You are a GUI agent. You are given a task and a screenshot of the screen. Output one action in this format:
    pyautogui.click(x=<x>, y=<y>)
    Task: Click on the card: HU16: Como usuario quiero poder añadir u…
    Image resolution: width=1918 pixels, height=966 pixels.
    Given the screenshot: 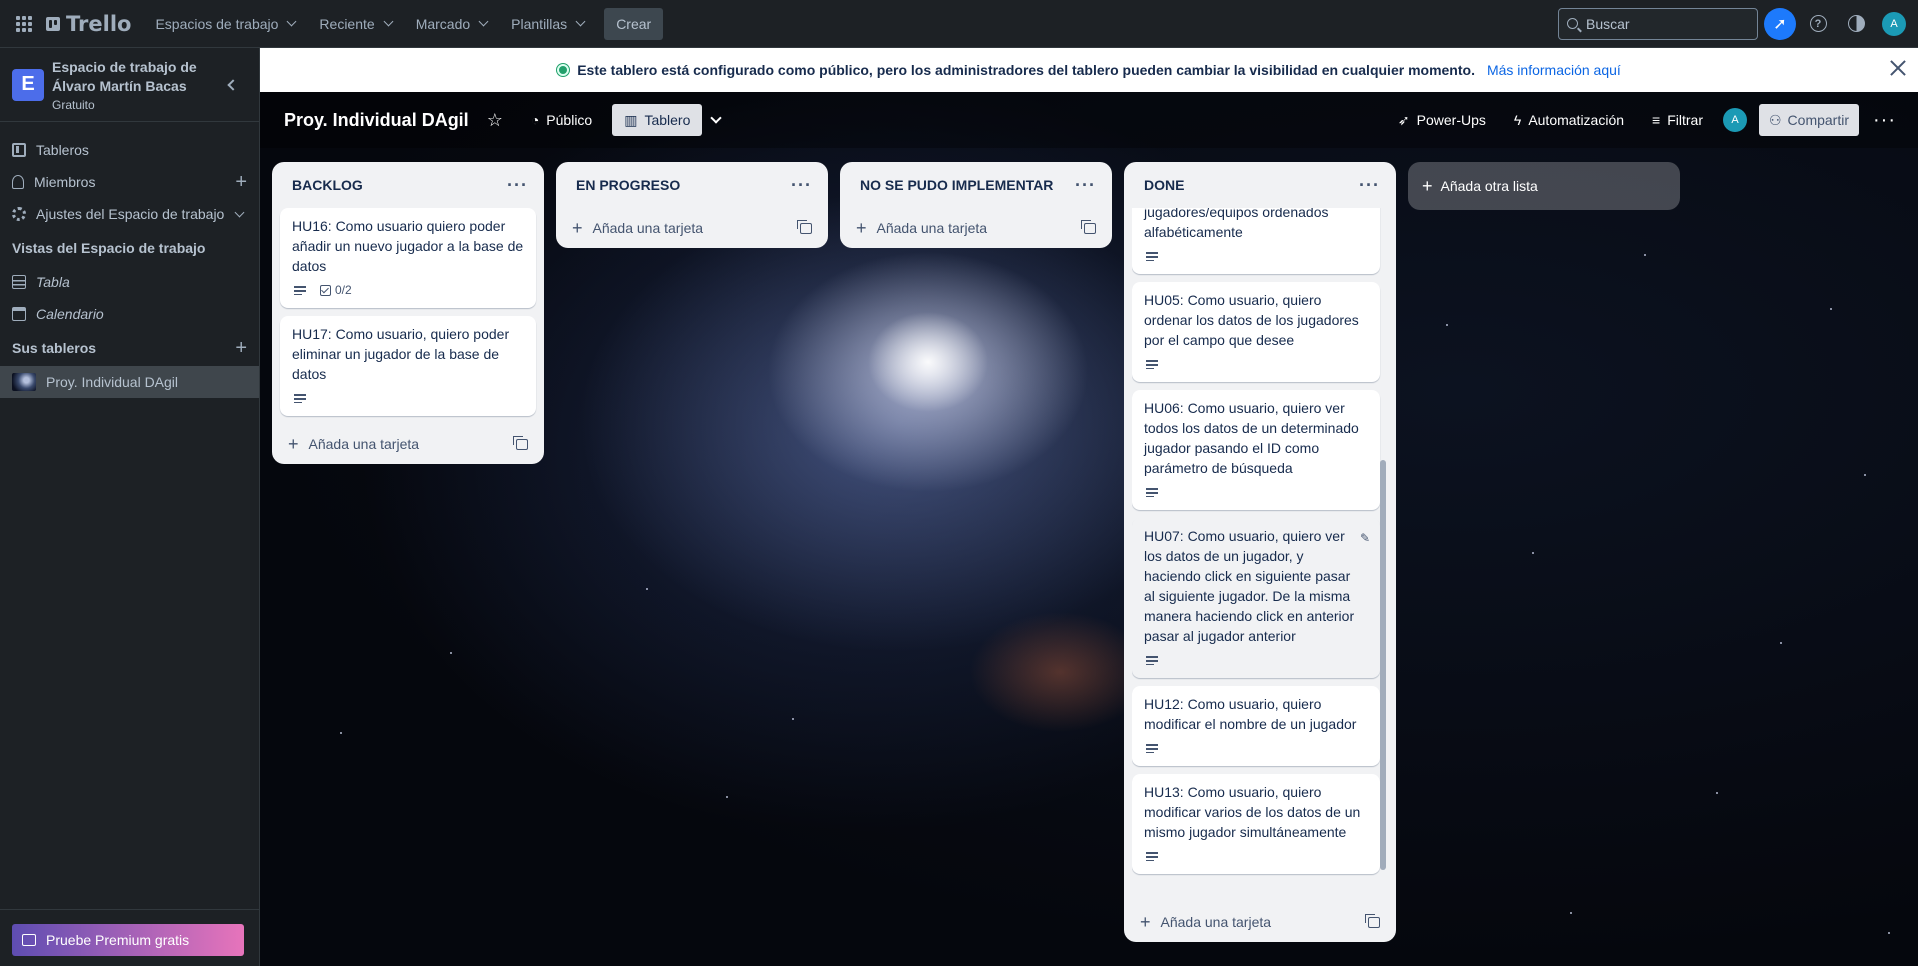 What is the action you would take?
    pyautogui.click(x=408, y=258)
    